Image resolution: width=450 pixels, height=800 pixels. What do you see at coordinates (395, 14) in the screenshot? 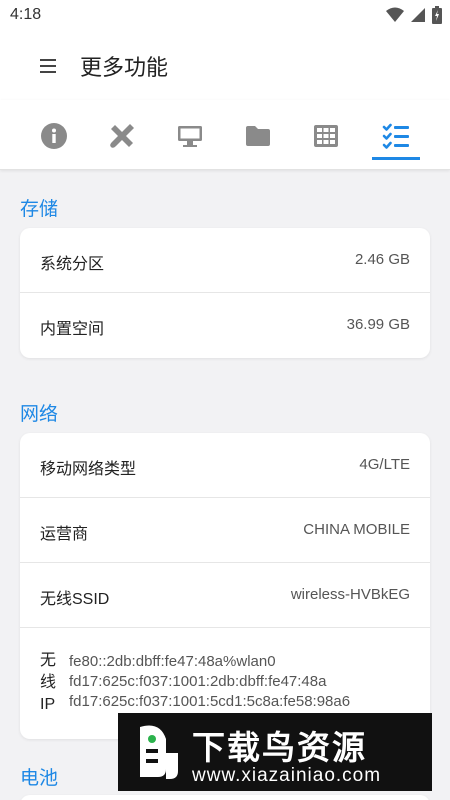
I see `wifi-icon` at bounding box center [395, 14].